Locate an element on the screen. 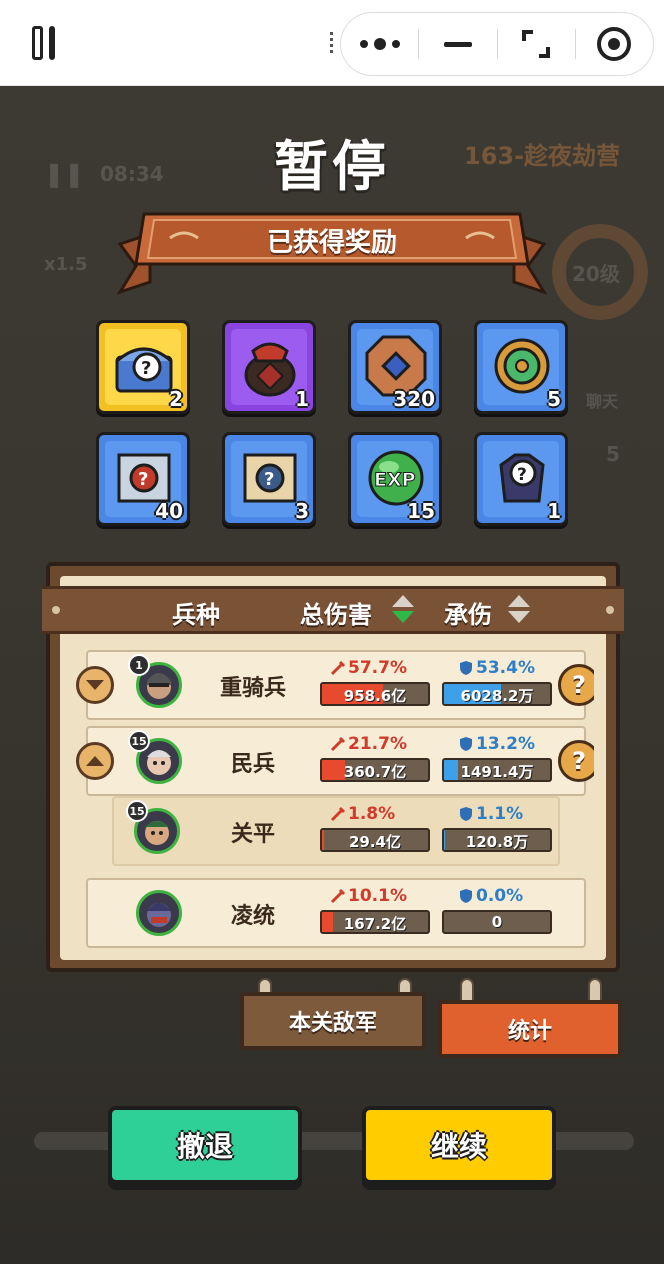  reward-count: 15 is located at coordinates (421, 511).